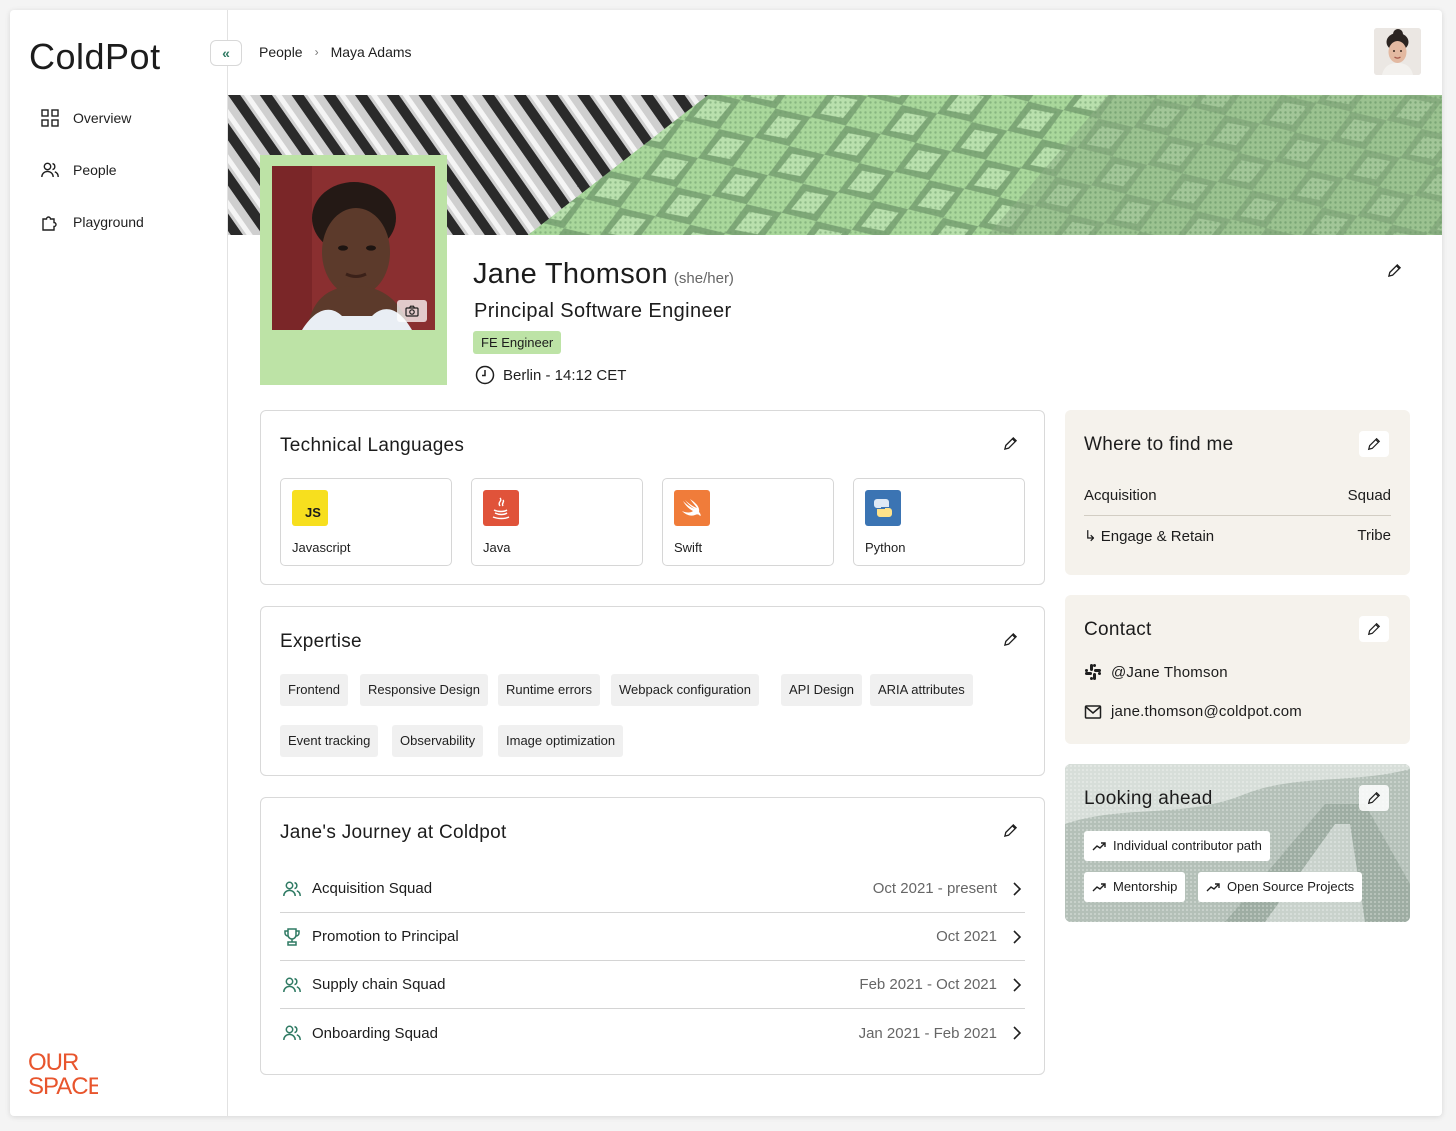 The image size is (1456, 1131). Describe the element at coordinates (292, 937) in the screenshot. I see `trophy-icon` at that location.